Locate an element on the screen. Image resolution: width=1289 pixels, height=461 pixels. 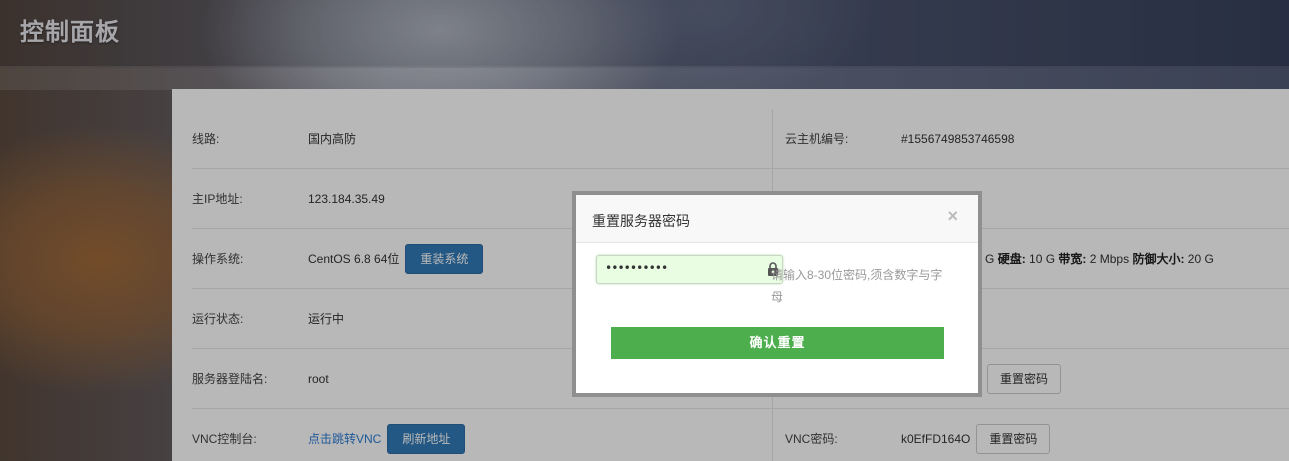
password-hint: 请输入8-30位密码,须含数字与字 is located at coordinates (857, 275).